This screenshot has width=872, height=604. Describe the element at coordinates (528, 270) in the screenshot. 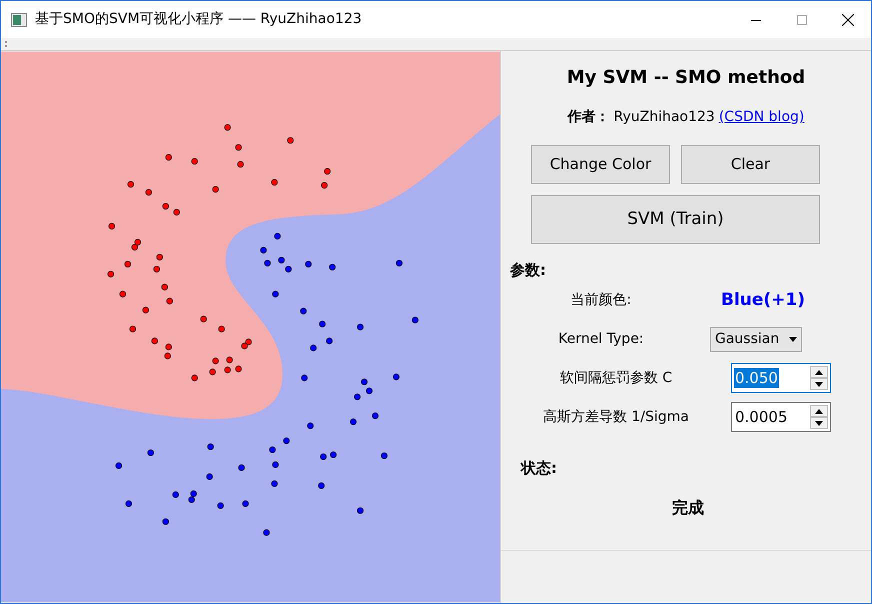

I see `params-heading: 参数:` at that location.